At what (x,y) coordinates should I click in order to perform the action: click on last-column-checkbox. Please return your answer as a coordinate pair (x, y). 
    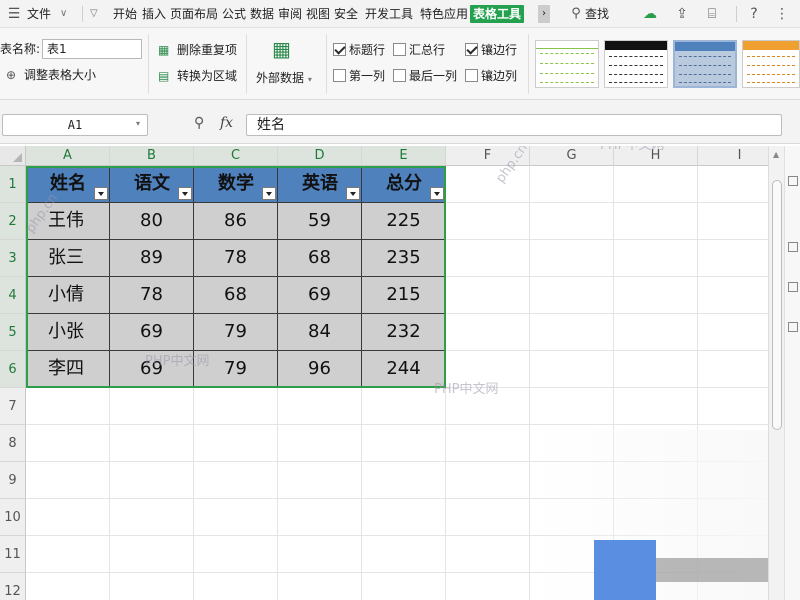
    Looking at the image, I should click on (399, 75).